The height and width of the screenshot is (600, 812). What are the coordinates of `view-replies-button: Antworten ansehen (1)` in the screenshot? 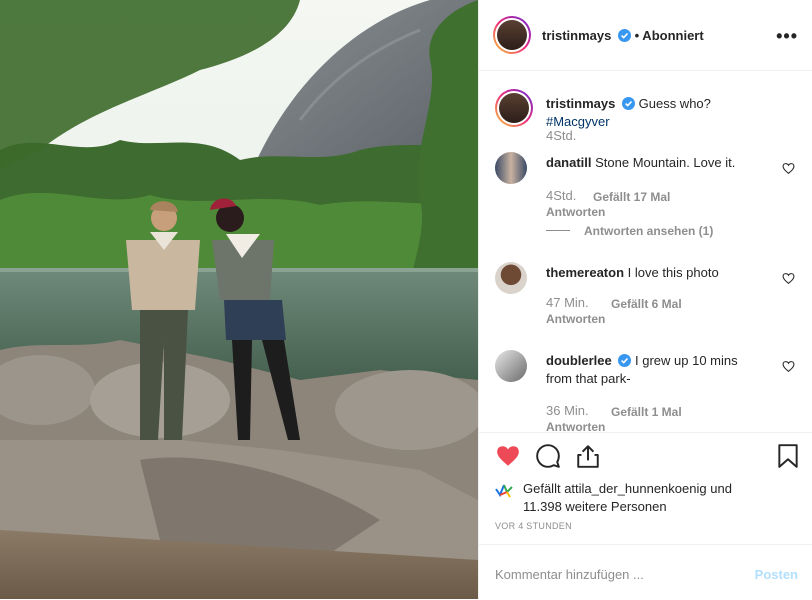 It's located at (648, 231).